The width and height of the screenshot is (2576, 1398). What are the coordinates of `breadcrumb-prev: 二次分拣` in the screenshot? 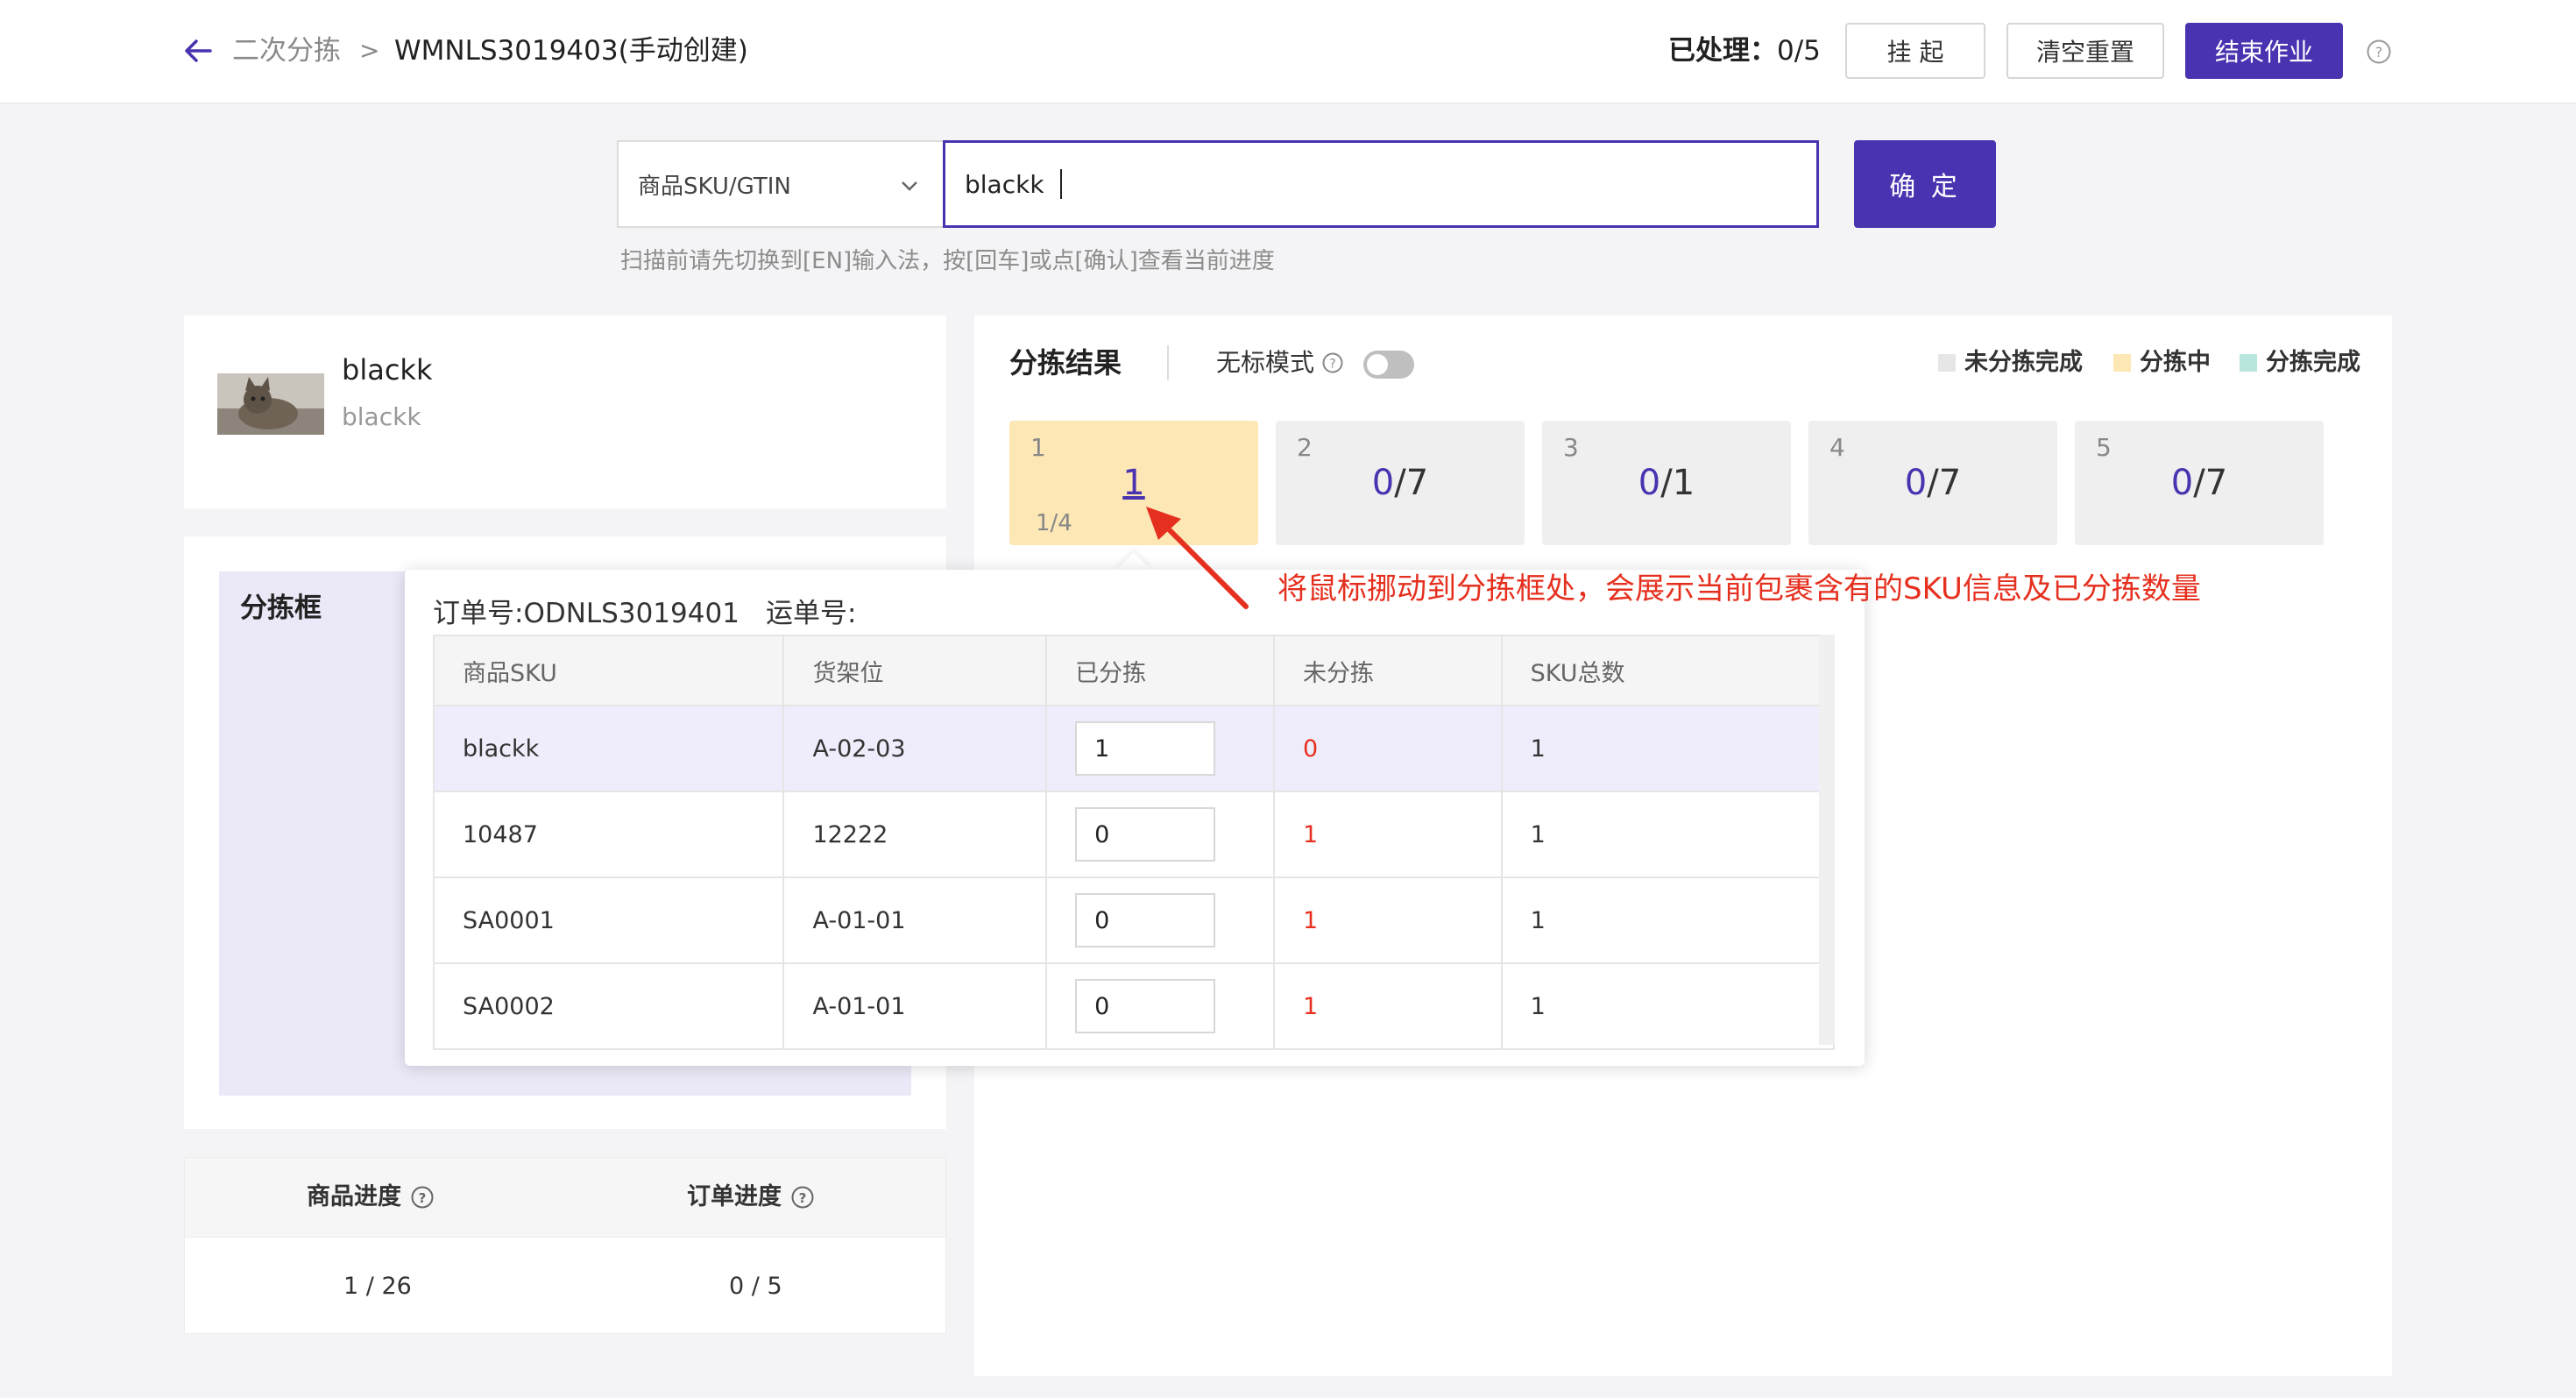 It's located at (286, 51).